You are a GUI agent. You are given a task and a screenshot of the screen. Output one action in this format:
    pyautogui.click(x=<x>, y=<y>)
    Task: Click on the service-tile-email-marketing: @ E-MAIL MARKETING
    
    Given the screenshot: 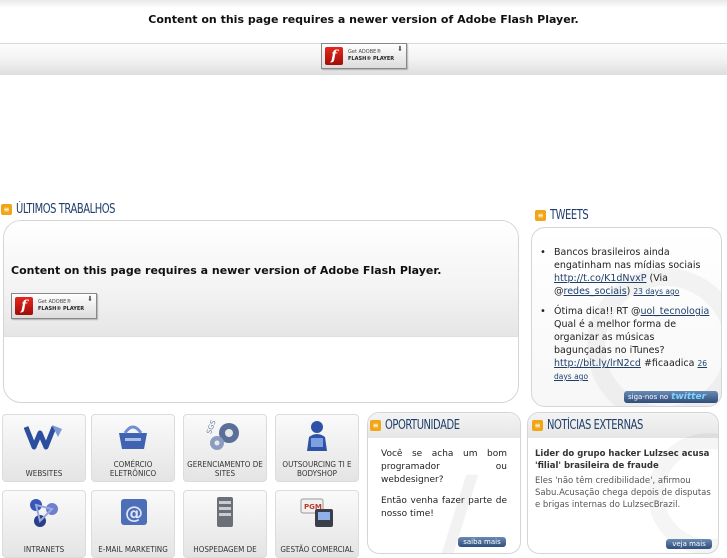 What is the action you would take?
    pyautogui.click(x=133, y=524)
    